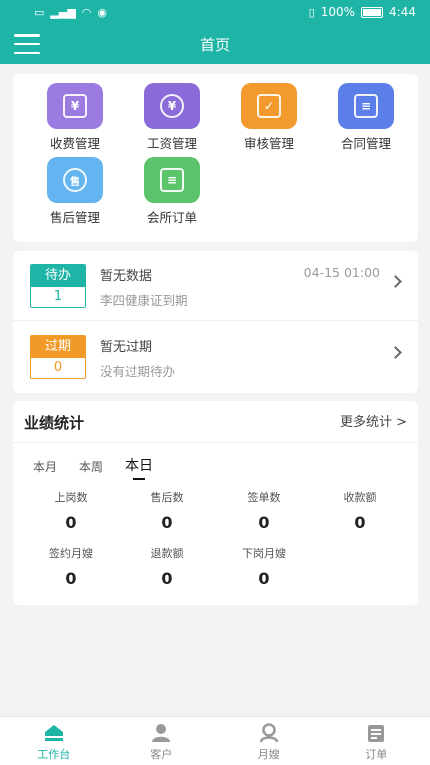  Describe the element at coordinates (102, 12) in the screenshot. I see `notification-icon: ◉` at that location.